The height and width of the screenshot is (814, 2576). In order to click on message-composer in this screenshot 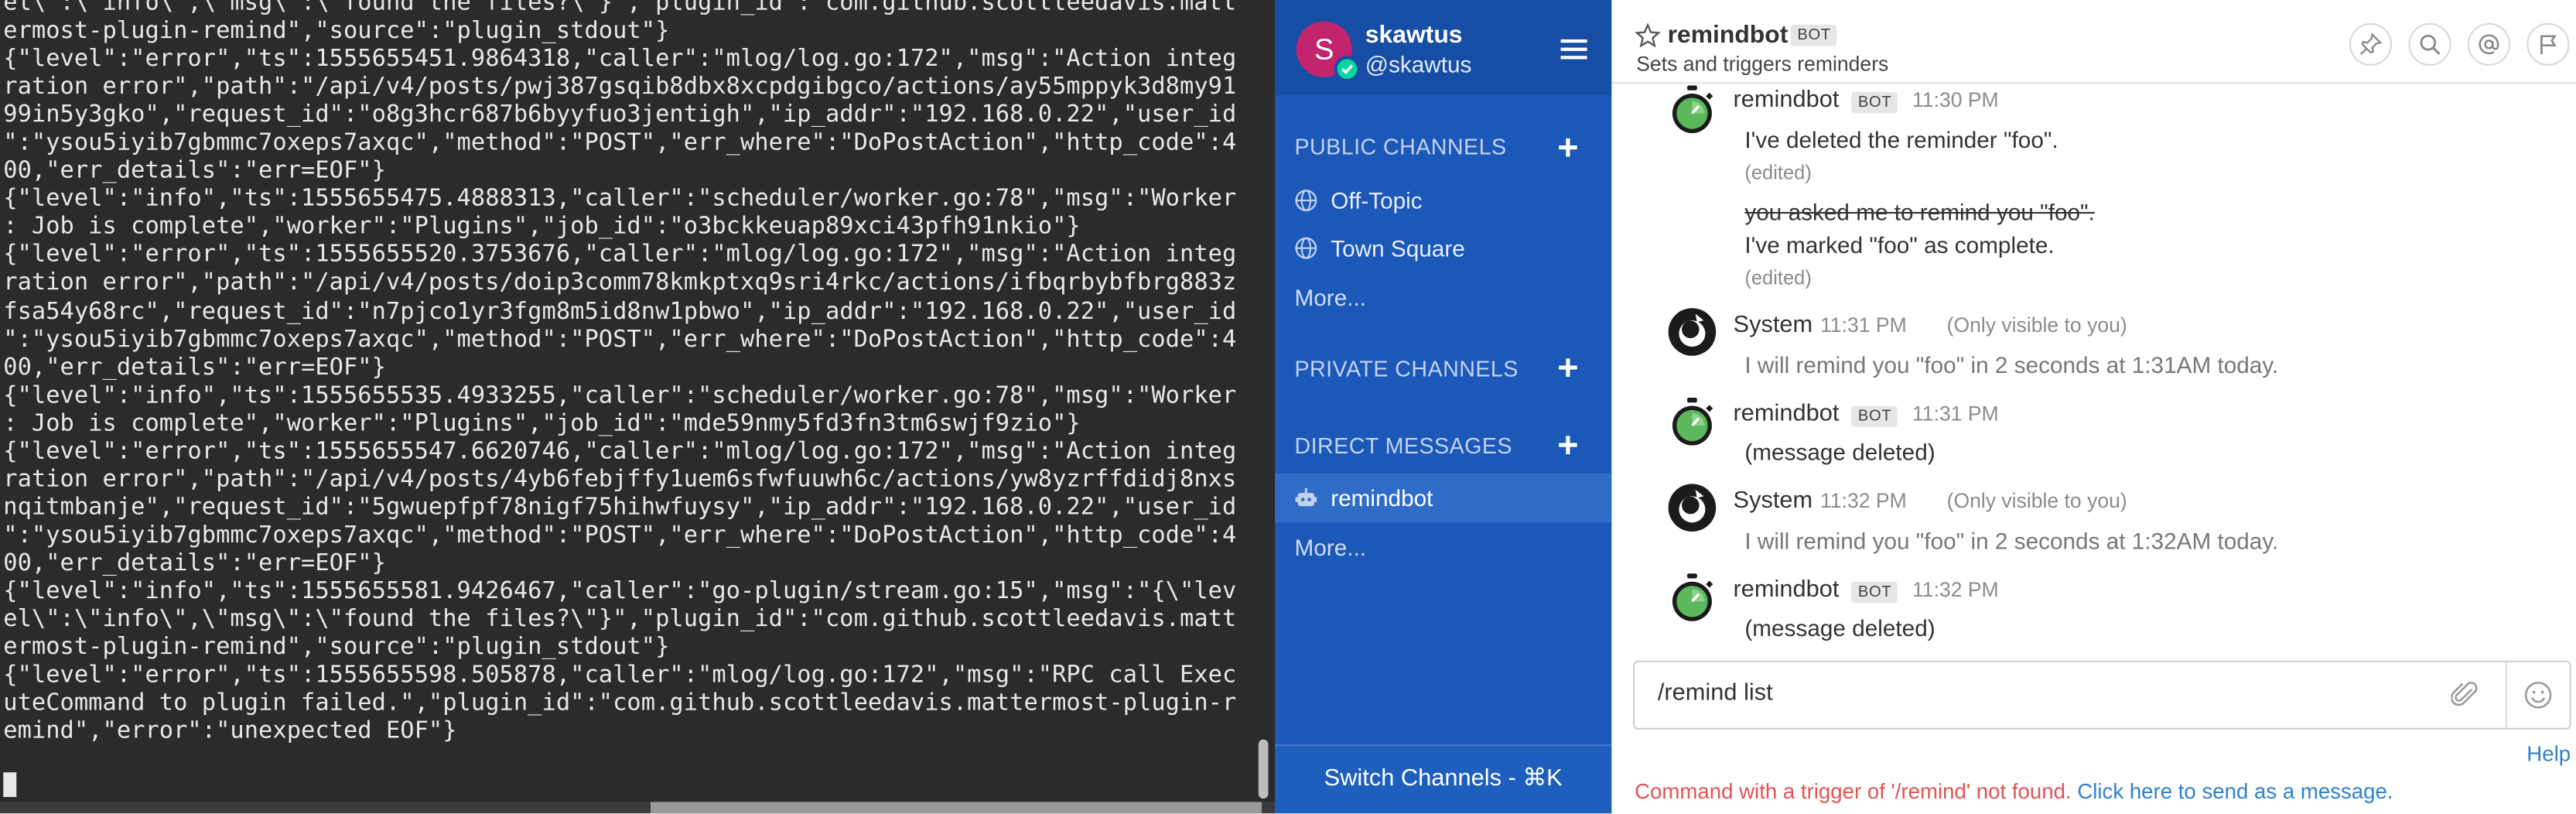, I will do `click(2101, 695)`.